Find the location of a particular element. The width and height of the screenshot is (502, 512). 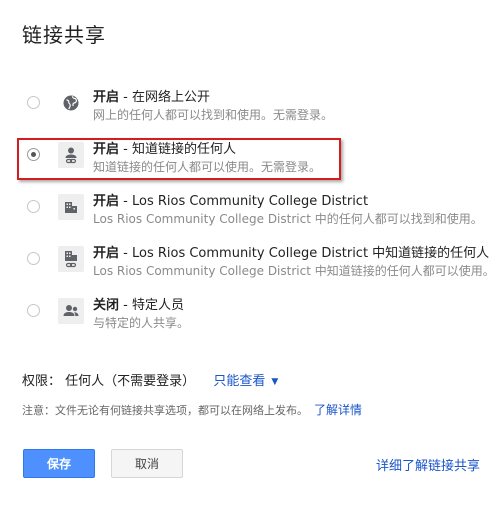

access-level-value: 只能查看 is located at coordinates (239, 381).